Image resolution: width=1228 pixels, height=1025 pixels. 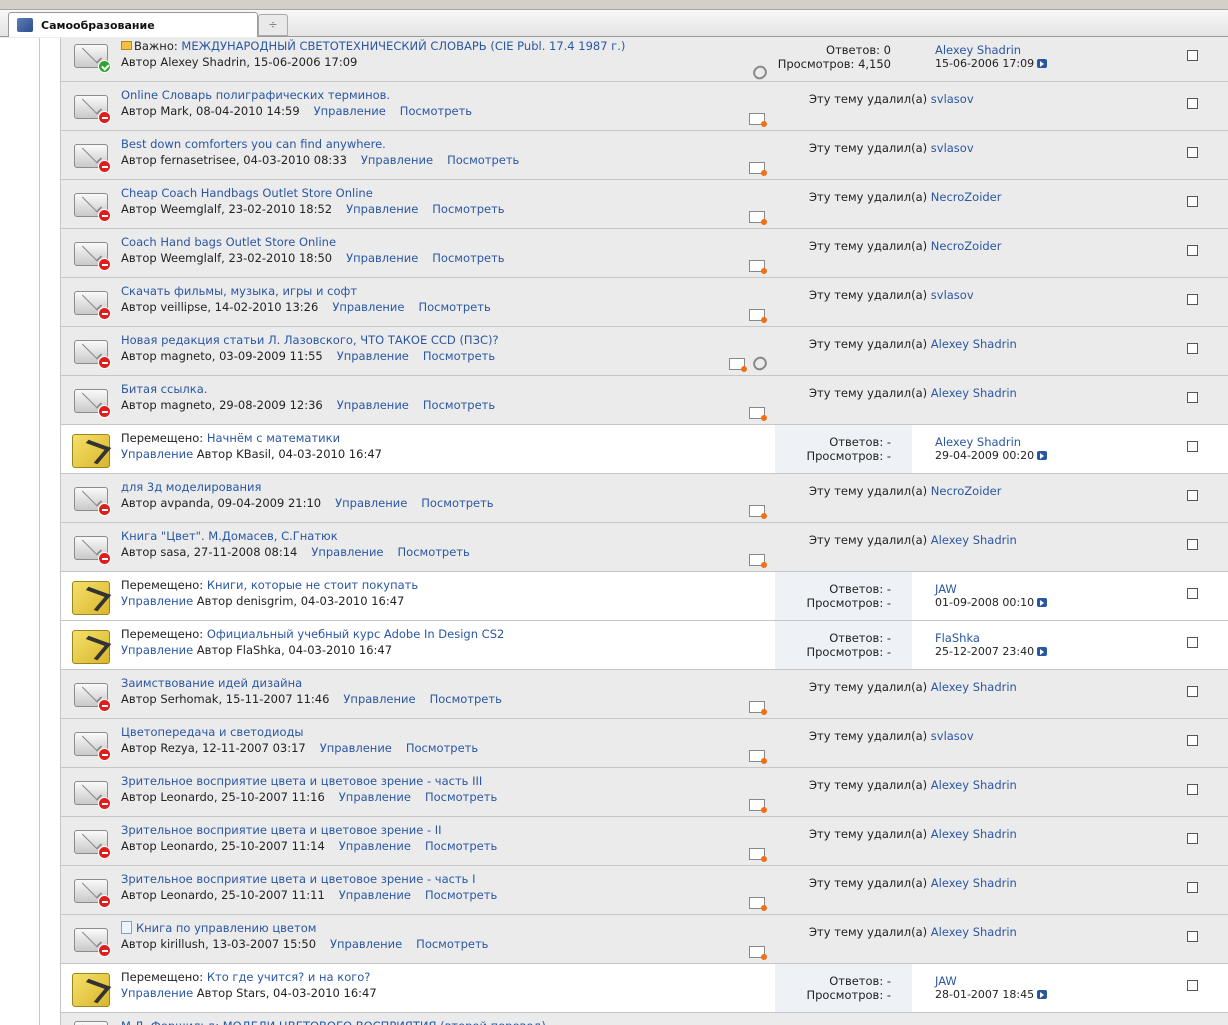 I want to click on thread-title-link: для 3д моделирования, so click(x=191, y=487).